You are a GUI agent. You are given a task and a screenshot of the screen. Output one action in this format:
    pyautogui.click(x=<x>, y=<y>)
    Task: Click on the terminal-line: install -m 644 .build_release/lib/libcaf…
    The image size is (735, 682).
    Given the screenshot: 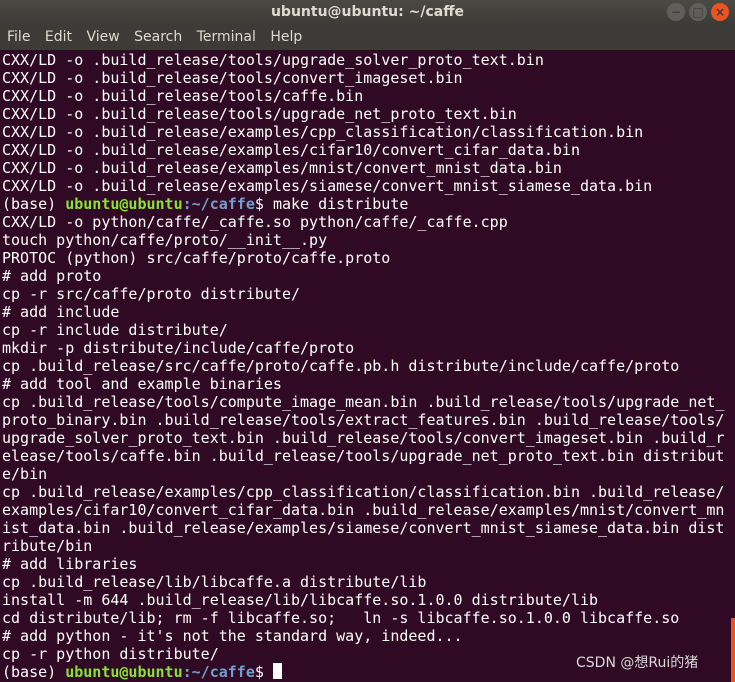 What is the action you would take?
    pyautogui.click(x=300, y=600)
    